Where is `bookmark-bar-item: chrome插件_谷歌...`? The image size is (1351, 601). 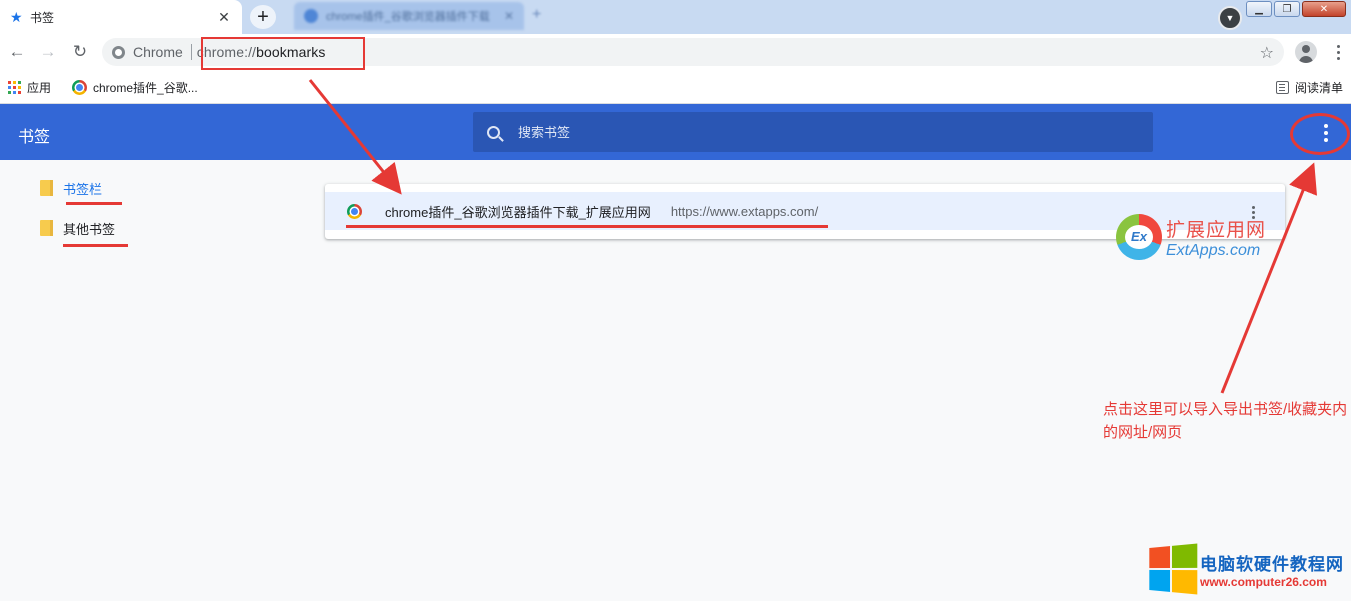
bookmark-bar-item: chrome插件_谷歌... is located at coordinates (135, 87).